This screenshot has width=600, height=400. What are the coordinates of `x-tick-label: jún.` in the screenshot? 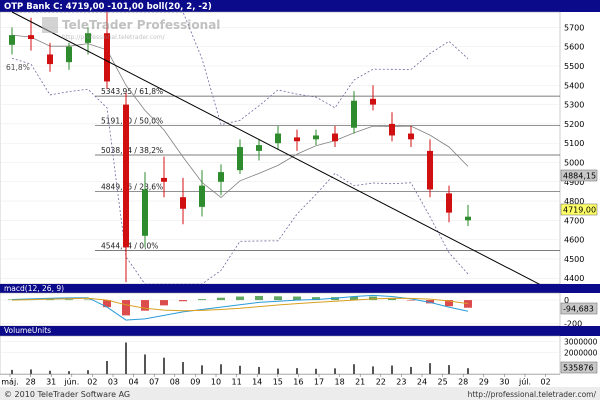 It's located at (71, 382).